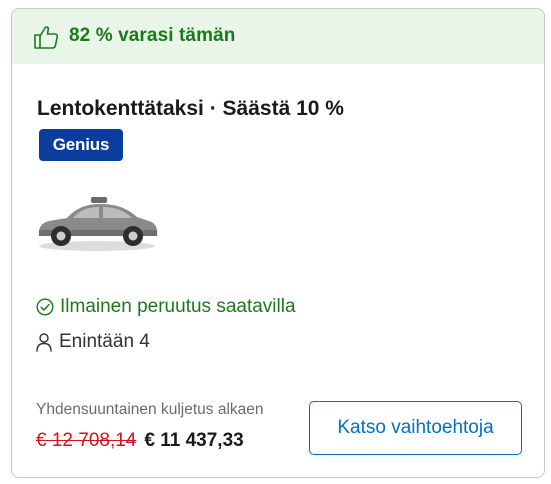  I want to click on person-icon, so click(44, 342).